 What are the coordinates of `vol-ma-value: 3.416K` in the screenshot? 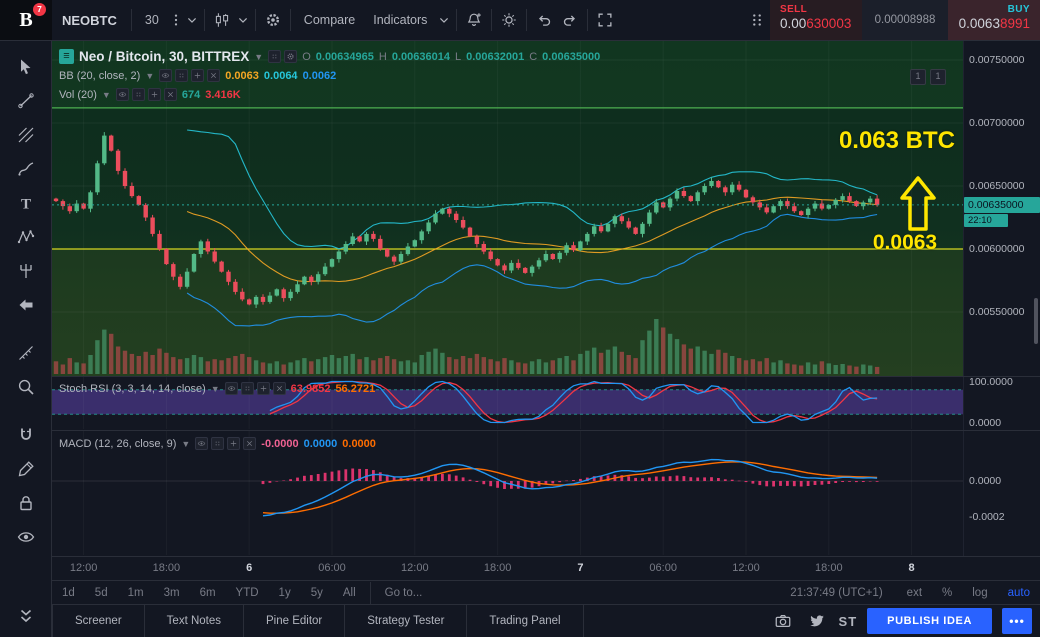 It's located at (223, 94).